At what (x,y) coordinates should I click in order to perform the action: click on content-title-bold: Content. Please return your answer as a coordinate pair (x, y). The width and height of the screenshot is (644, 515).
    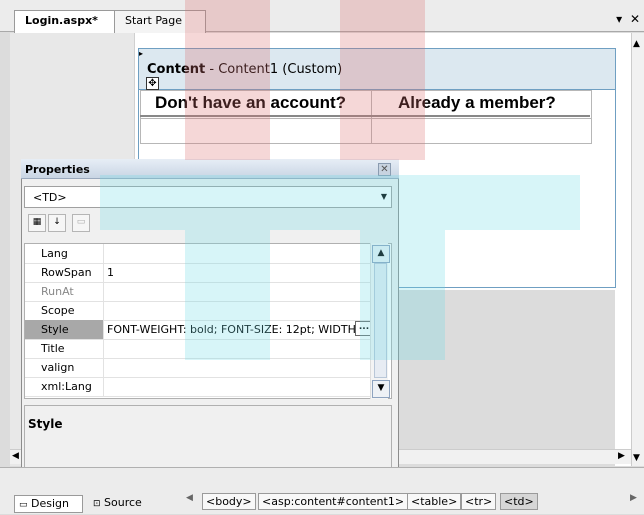
    Looking at the image, I should click on (176, 69).